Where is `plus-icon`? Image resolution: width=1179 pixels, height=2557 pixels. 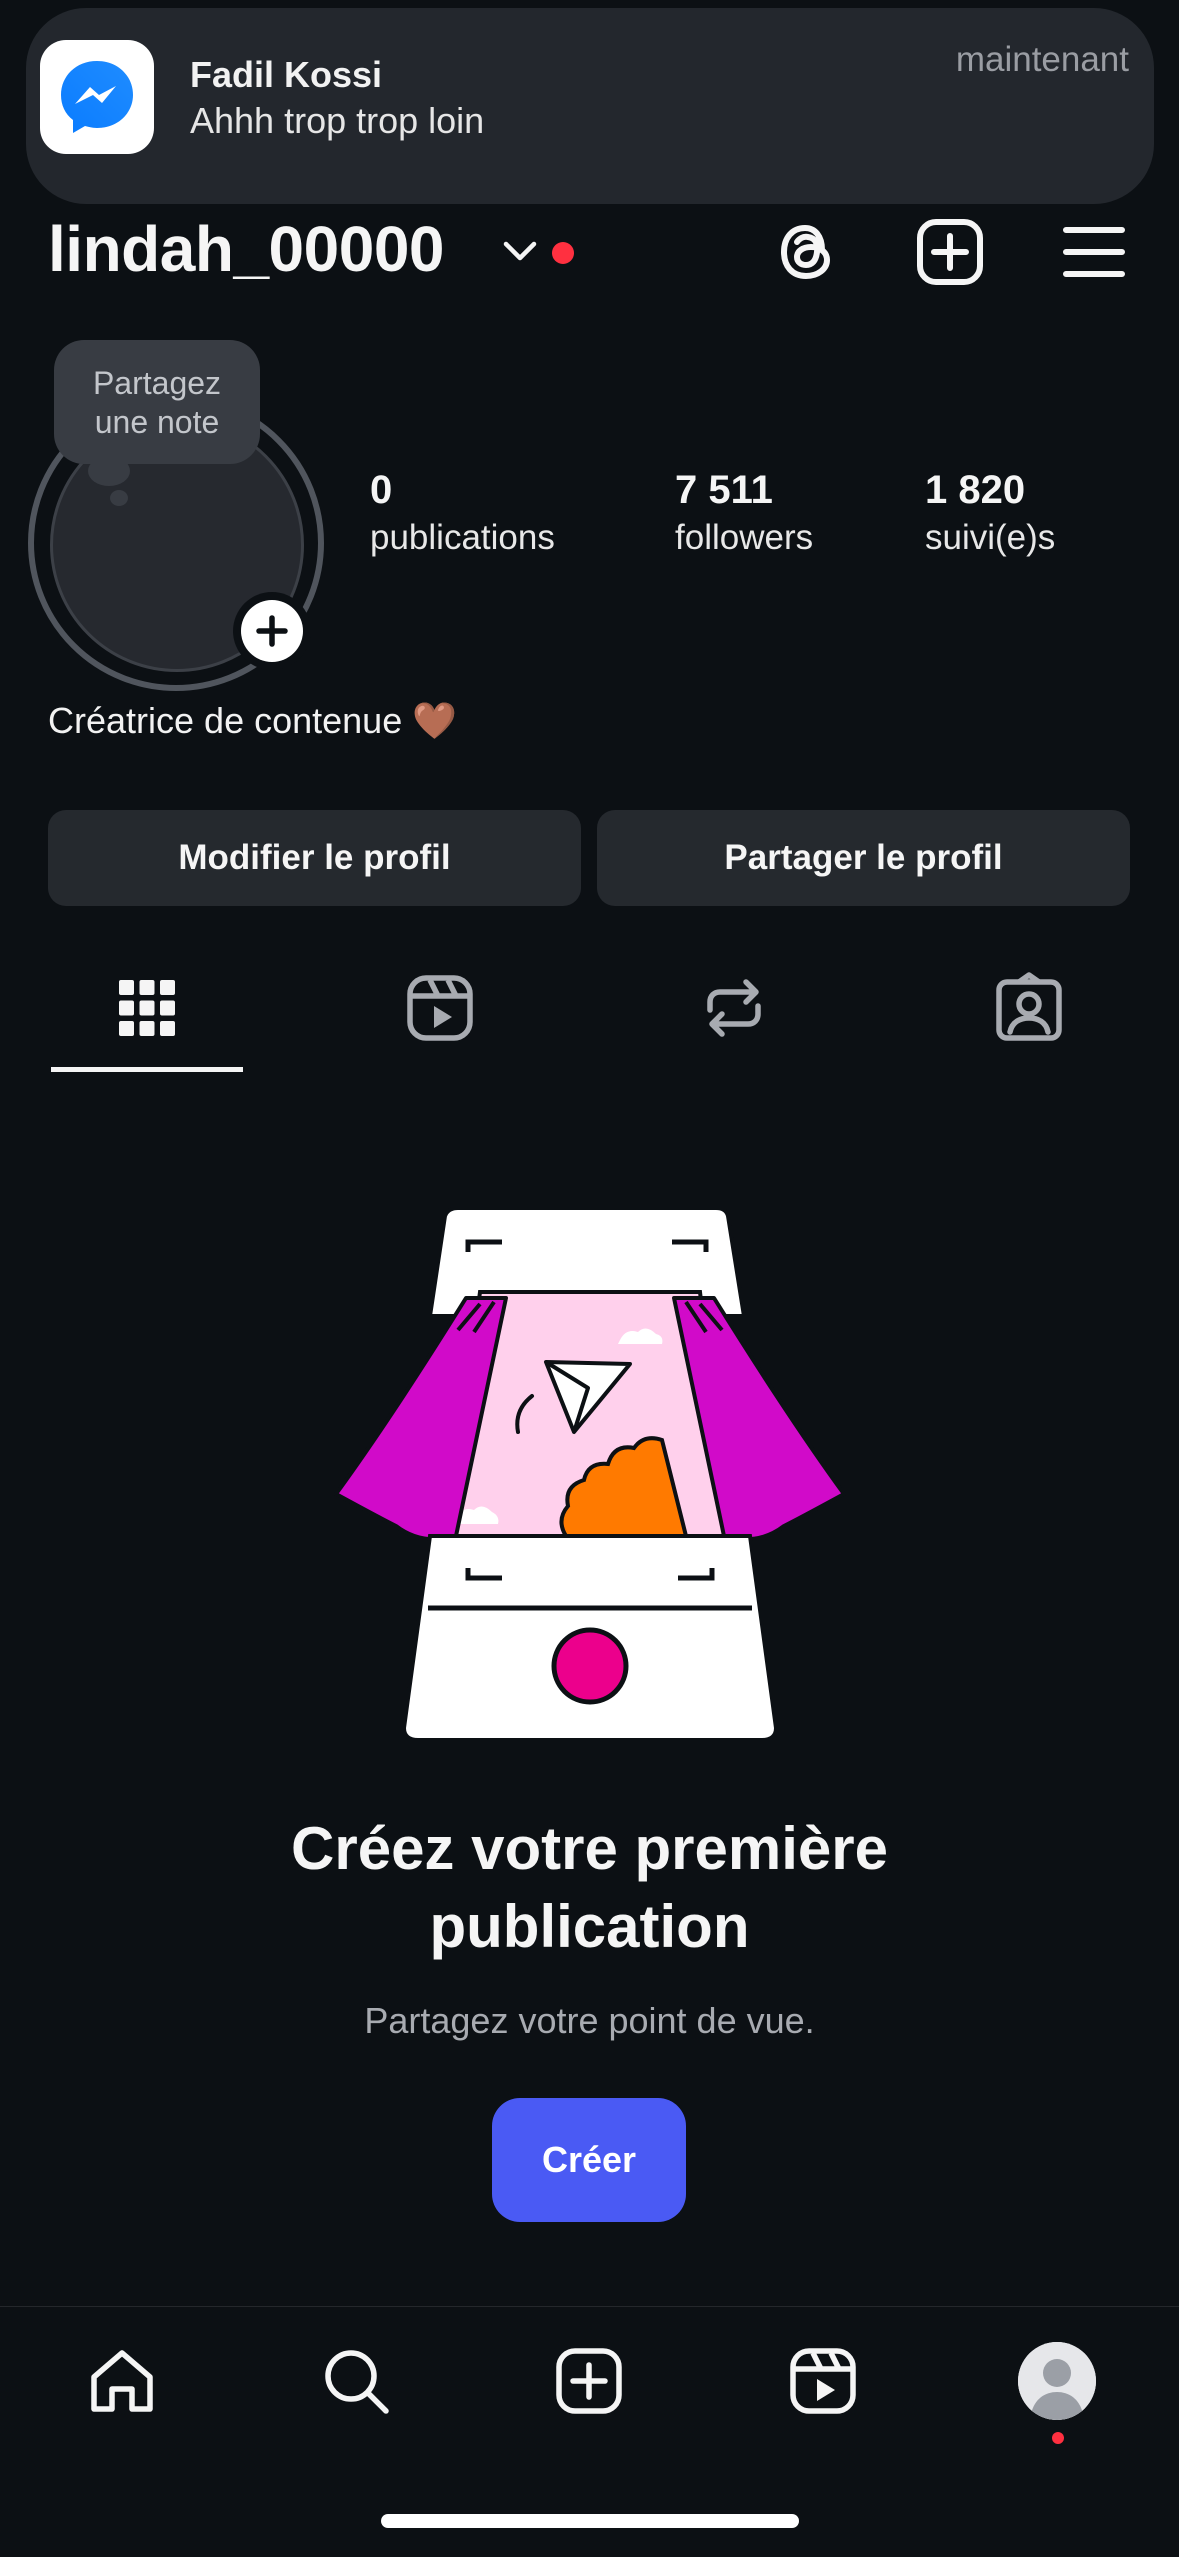 plus-icon is located at coordinates (272, 631).